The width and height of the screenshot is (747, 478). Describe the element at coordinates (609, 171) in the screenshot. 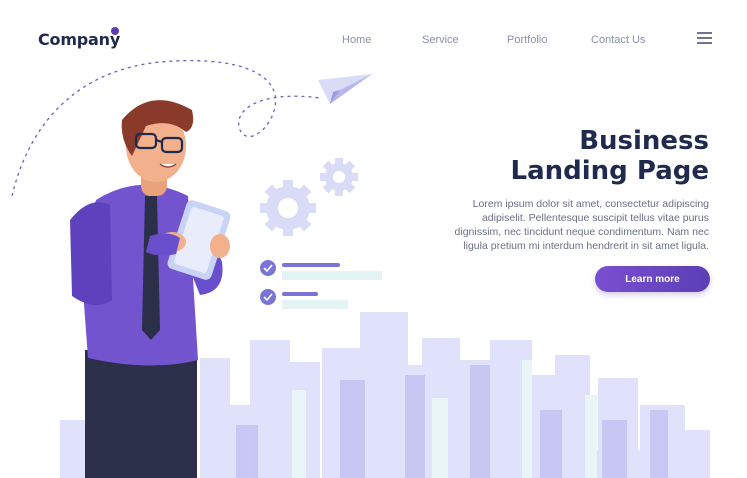

I see `hero-title-line2: Landing Page` at that location.